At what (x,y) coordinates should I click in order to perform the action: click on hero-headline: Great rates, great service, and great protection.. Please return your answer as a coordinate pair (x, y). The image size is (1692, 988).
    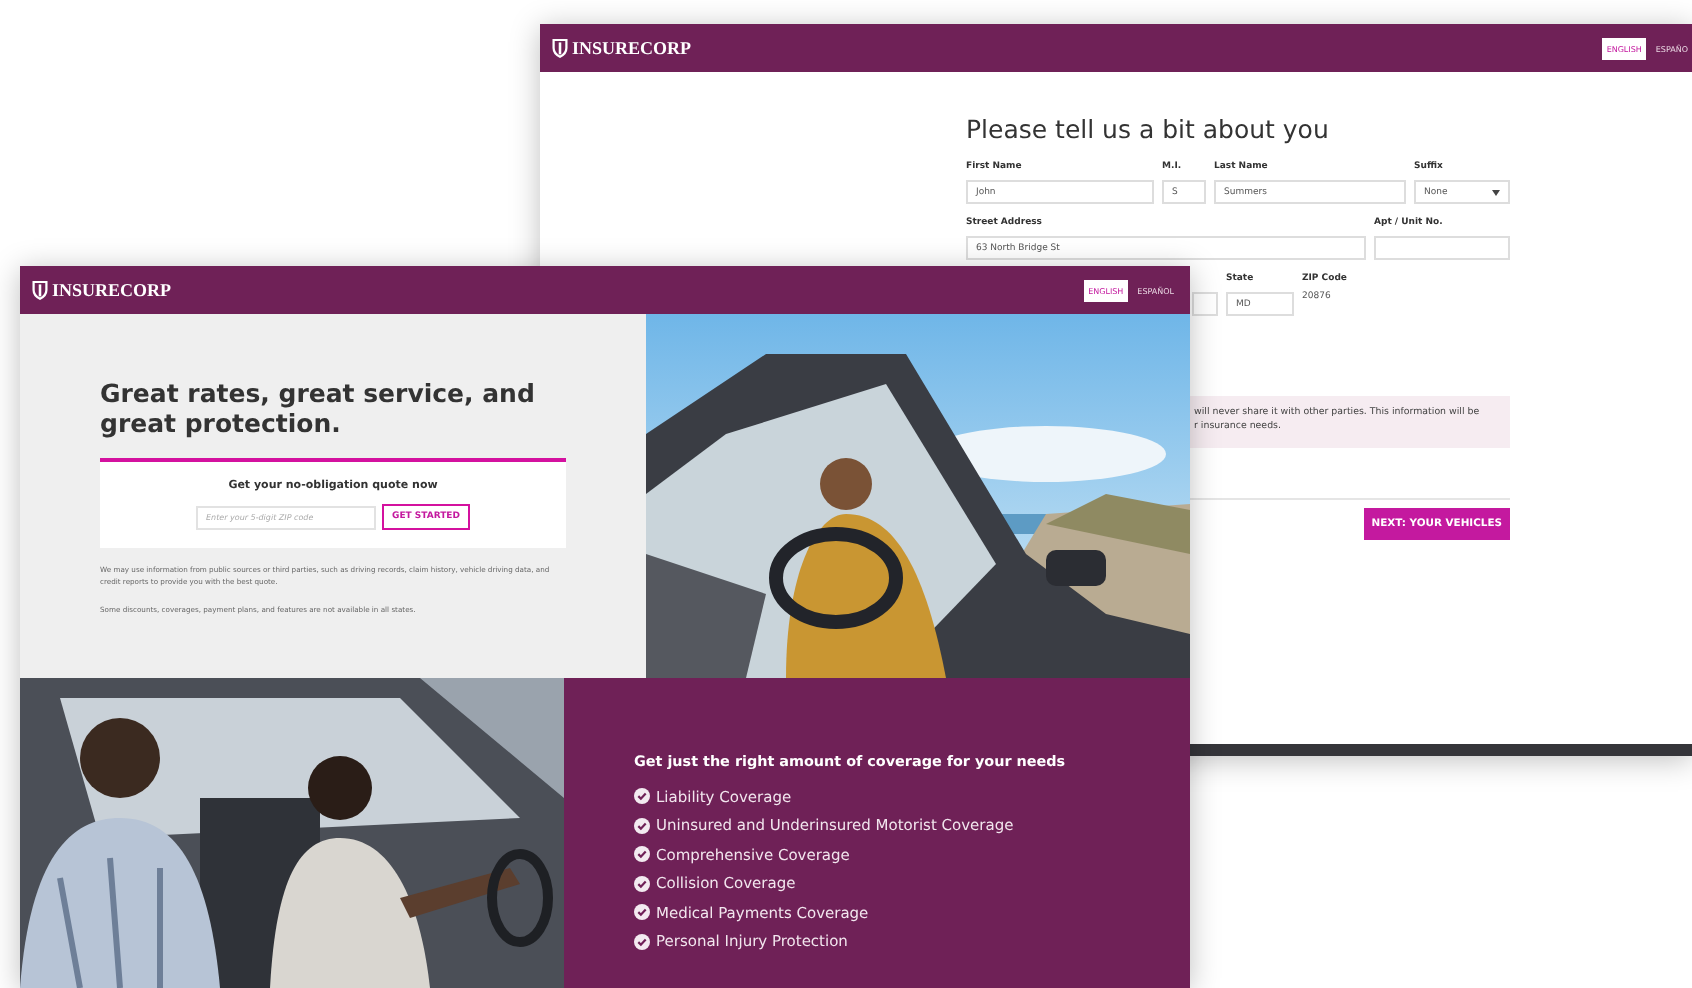
    Looking at the image, I should click on (318, 408).